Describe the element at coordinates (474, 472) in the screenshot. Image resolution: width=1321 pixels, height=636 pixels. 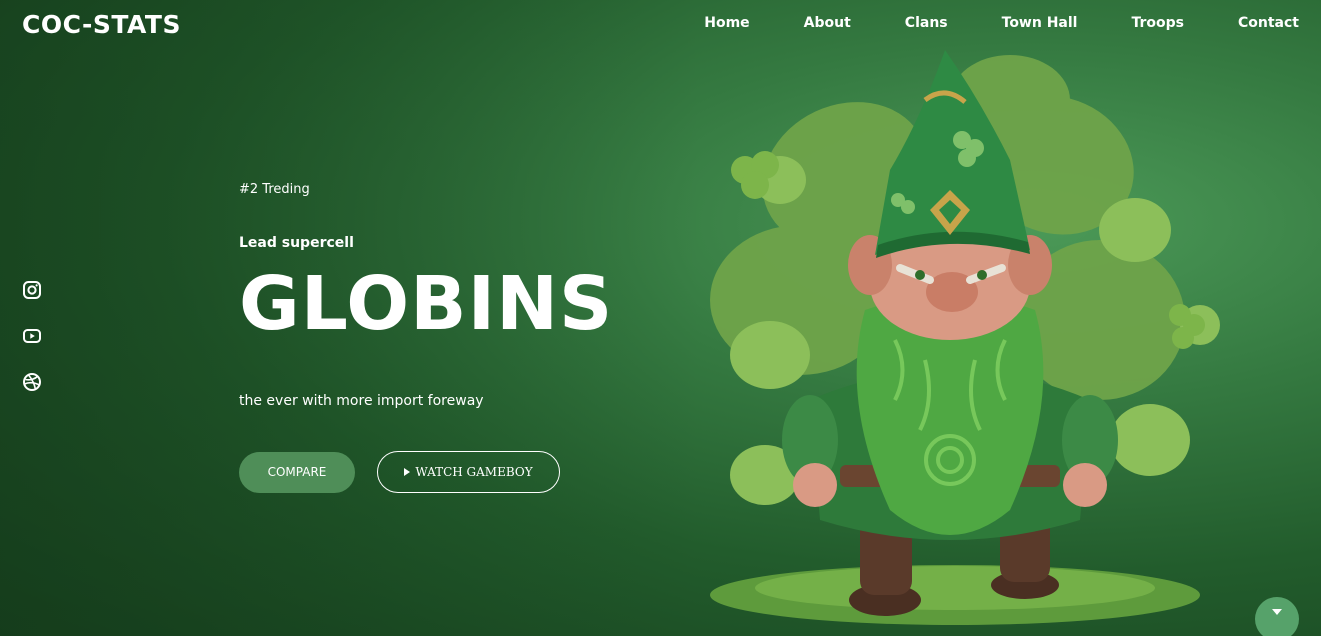
I see `watch-gameboy-label: WATCH GAMEBOY` at that location.